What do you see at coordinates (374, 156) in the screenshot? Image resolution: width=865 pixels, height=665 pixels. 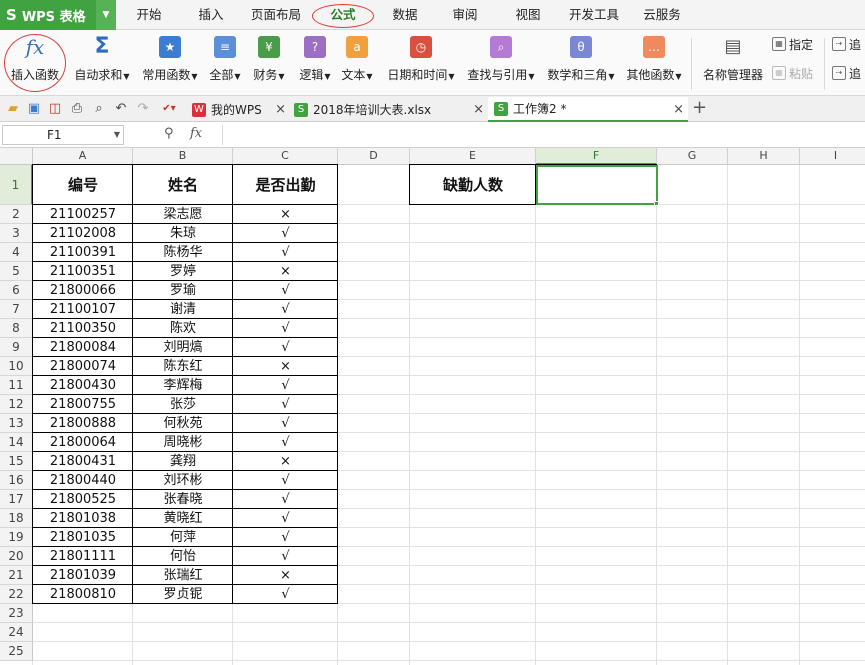 I see `column-header-d: D` at bounding box center [374, 156].